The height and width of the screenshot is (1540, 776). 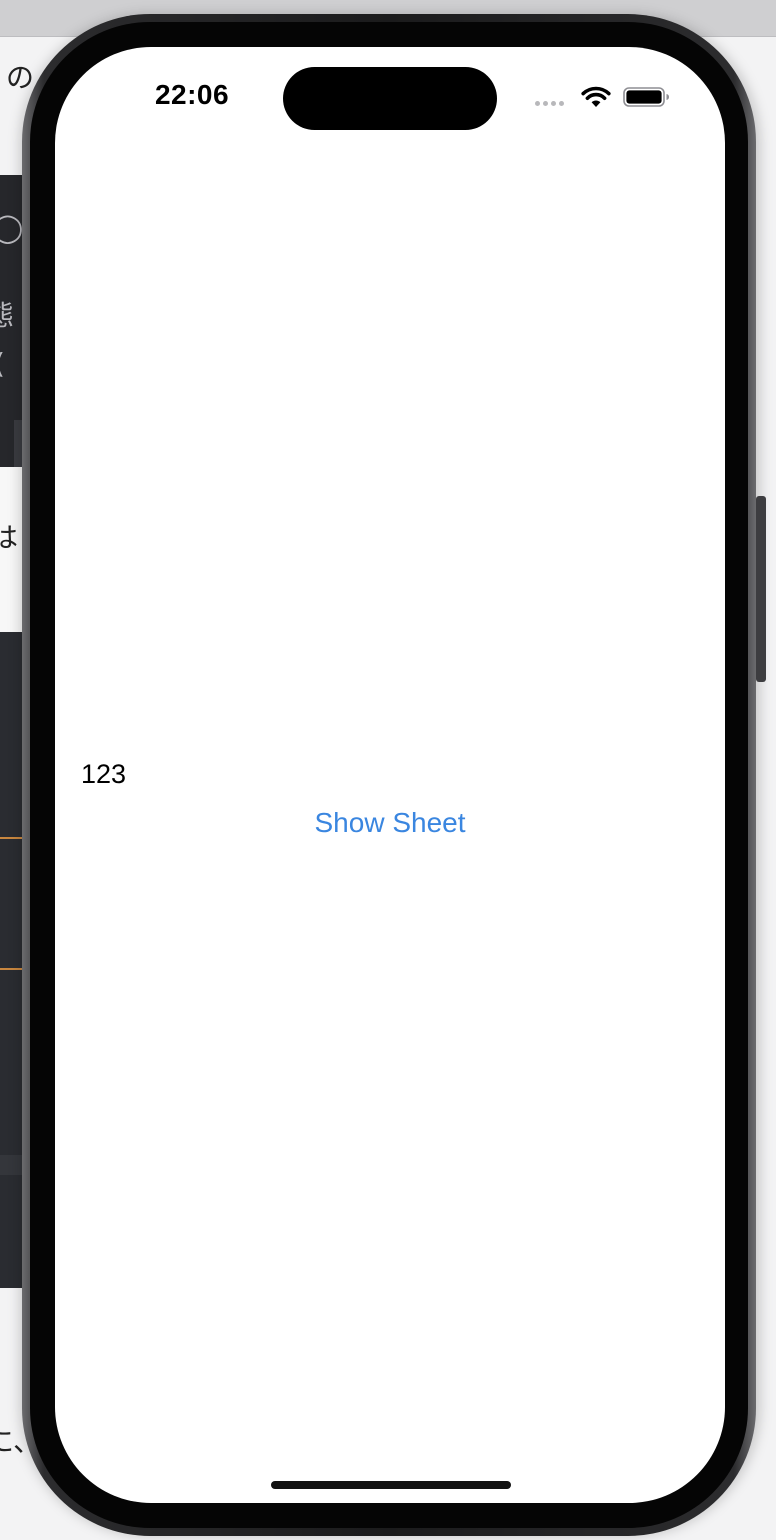 What do you see at coordinates (390, 823) in the screenshot?
I see `show-sheet-button: Show Sheet` at bounding box center [390, 823].